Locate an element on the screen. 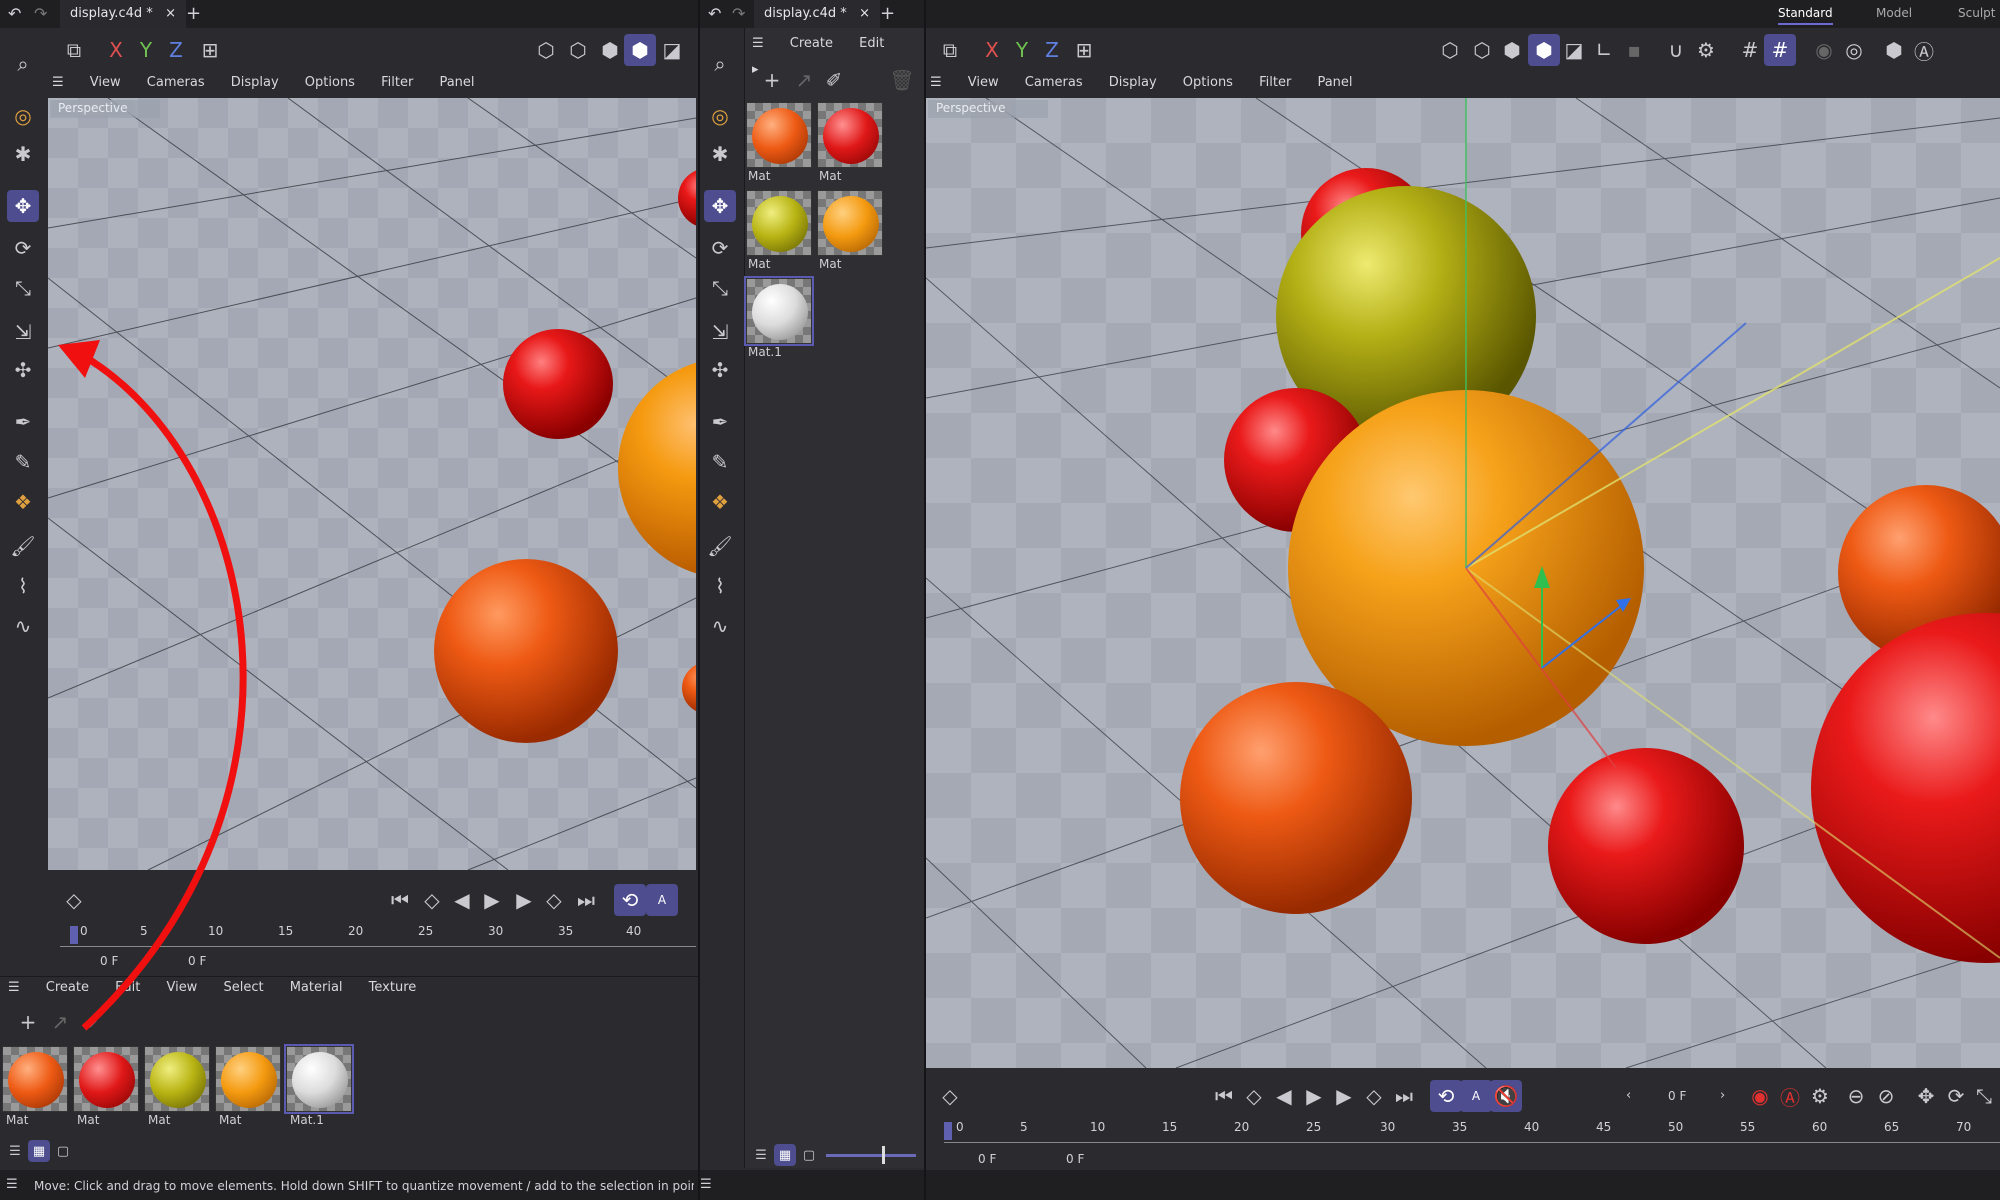 This screenshot has height=1200, width=2000. knife-icon: ⌇ is located at coordinates (720, 586).